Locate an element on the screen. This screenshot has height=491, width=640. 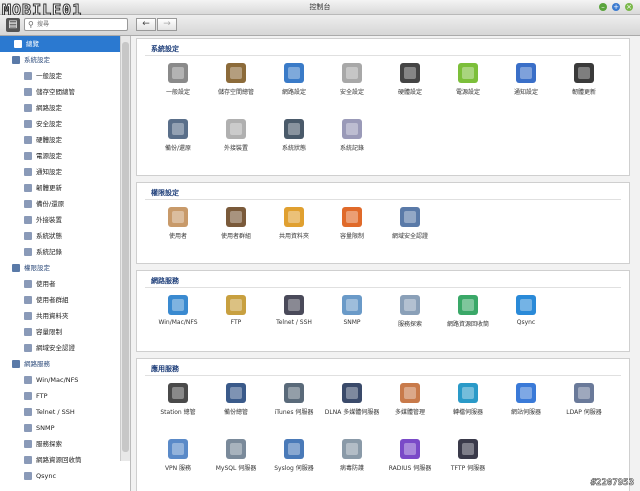
control-panel-item: Qsync is located at coordinates (526, 310).